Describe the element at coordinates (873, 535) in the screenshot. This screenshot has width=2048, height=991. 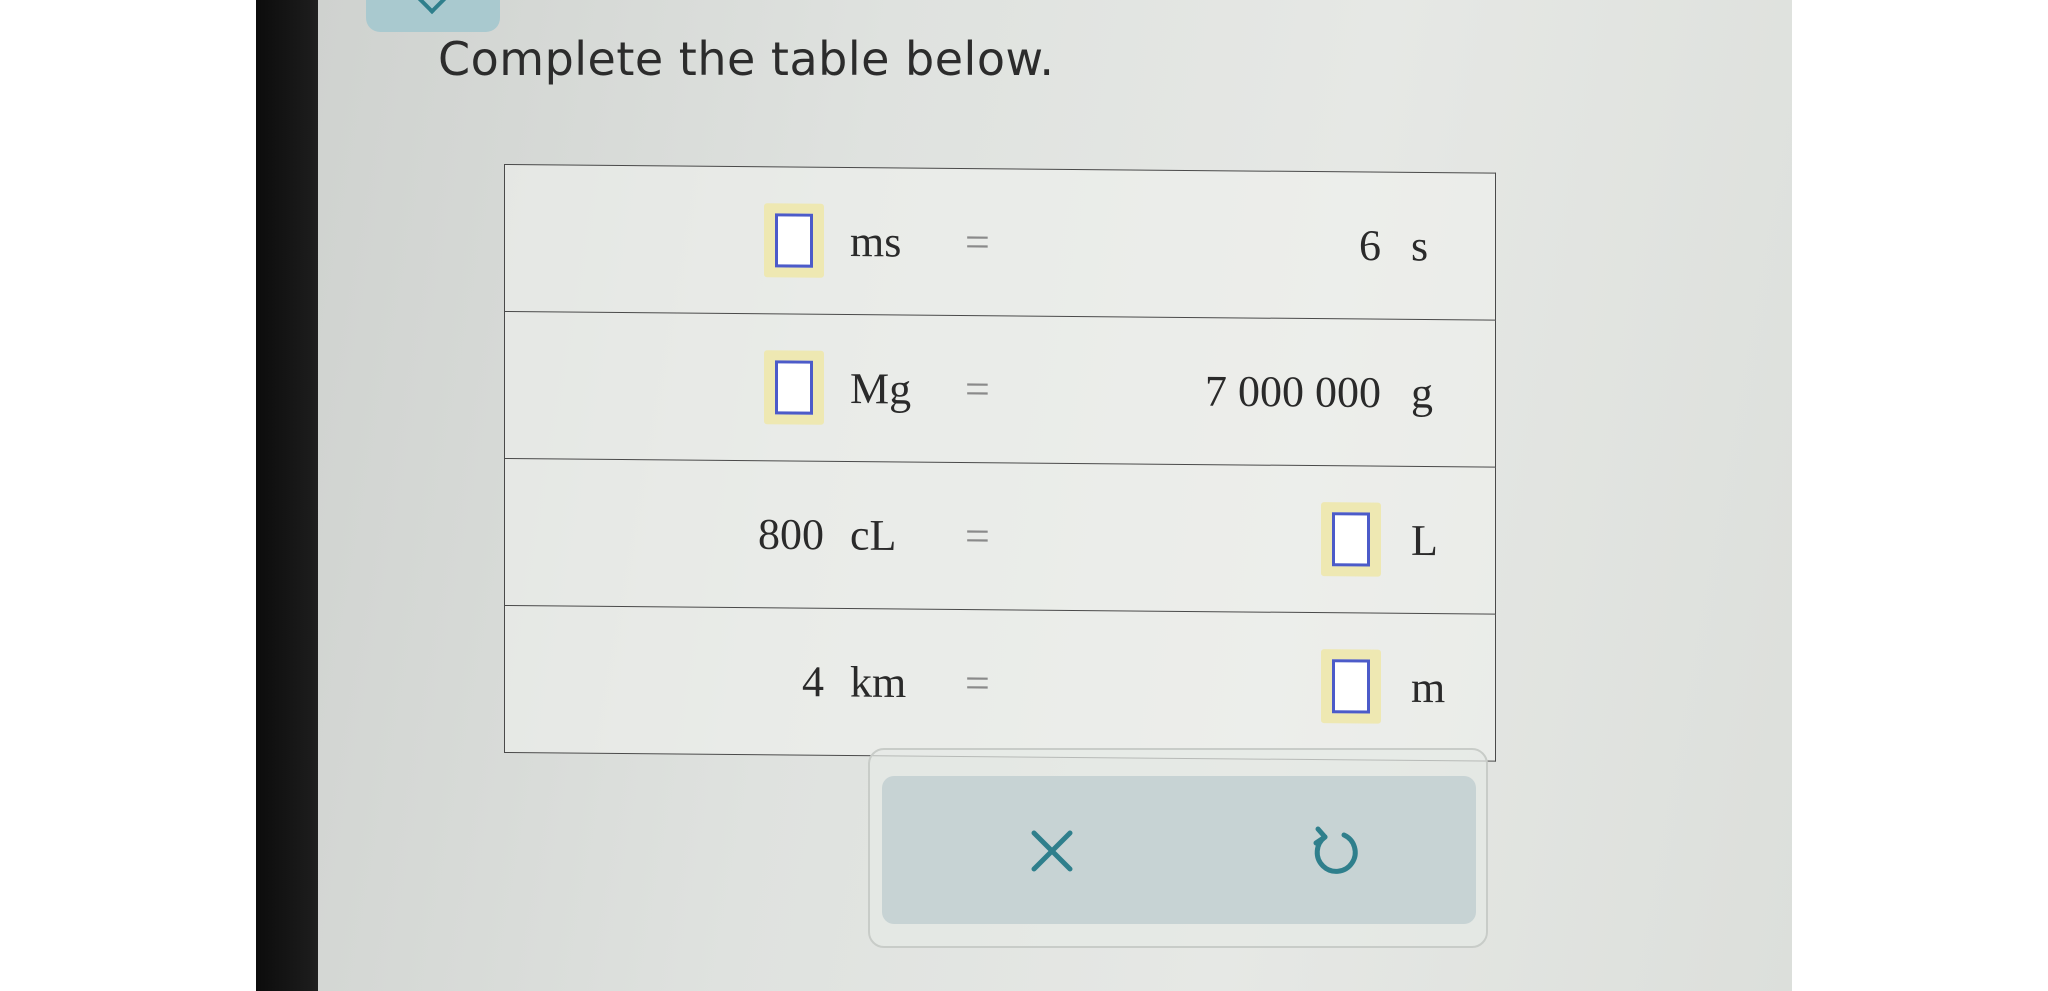
I see `unit-label: cL` at that location.